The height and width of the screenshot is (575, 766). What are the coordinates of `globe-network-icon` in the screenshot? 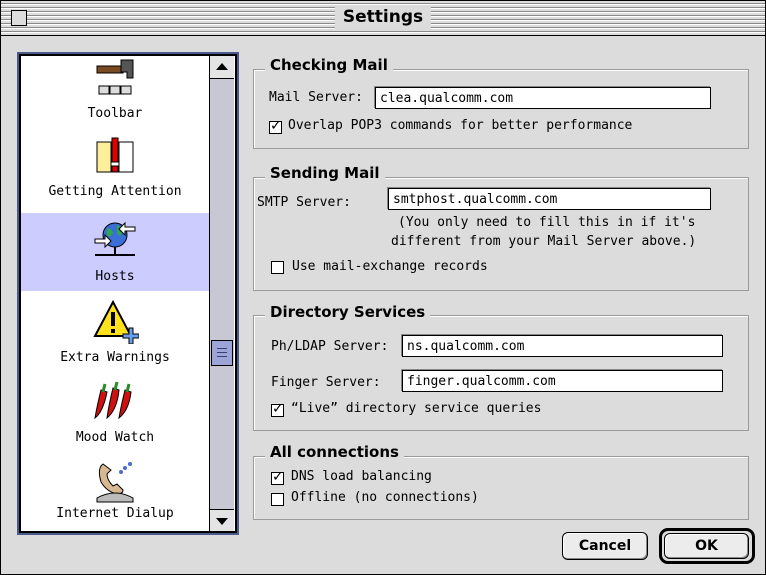 It's located at (115, 238).